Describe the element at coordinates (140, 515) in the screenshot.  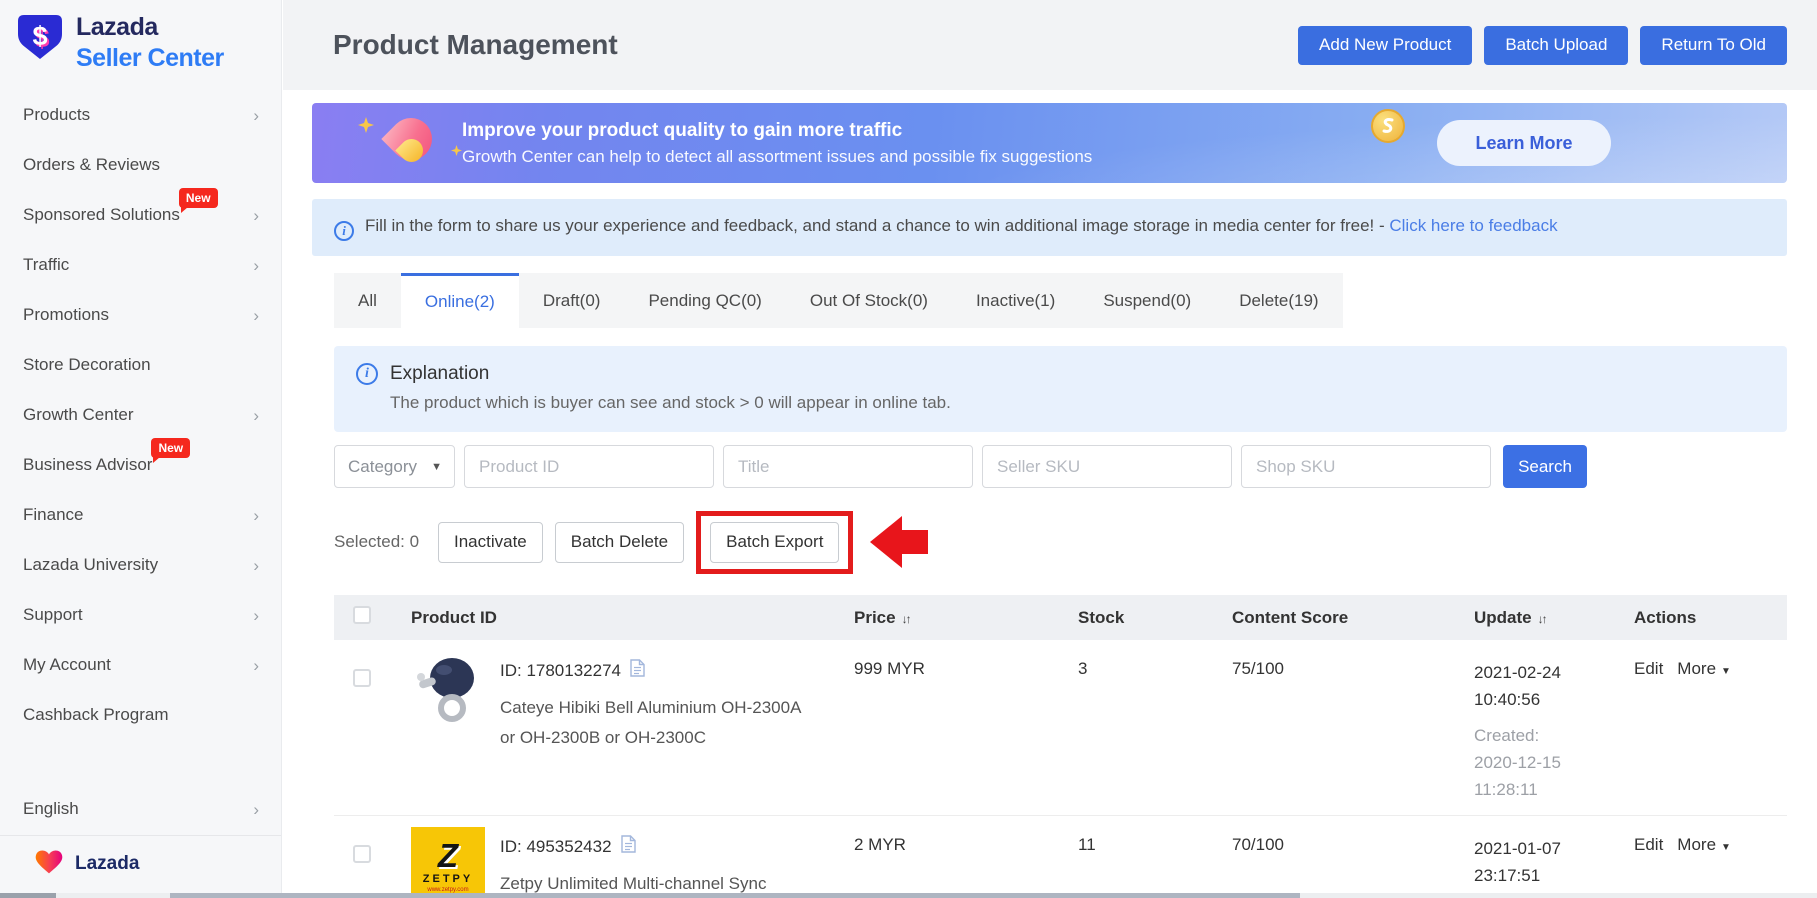
I see `sidebar-item-finance: Finance ›` at that location.